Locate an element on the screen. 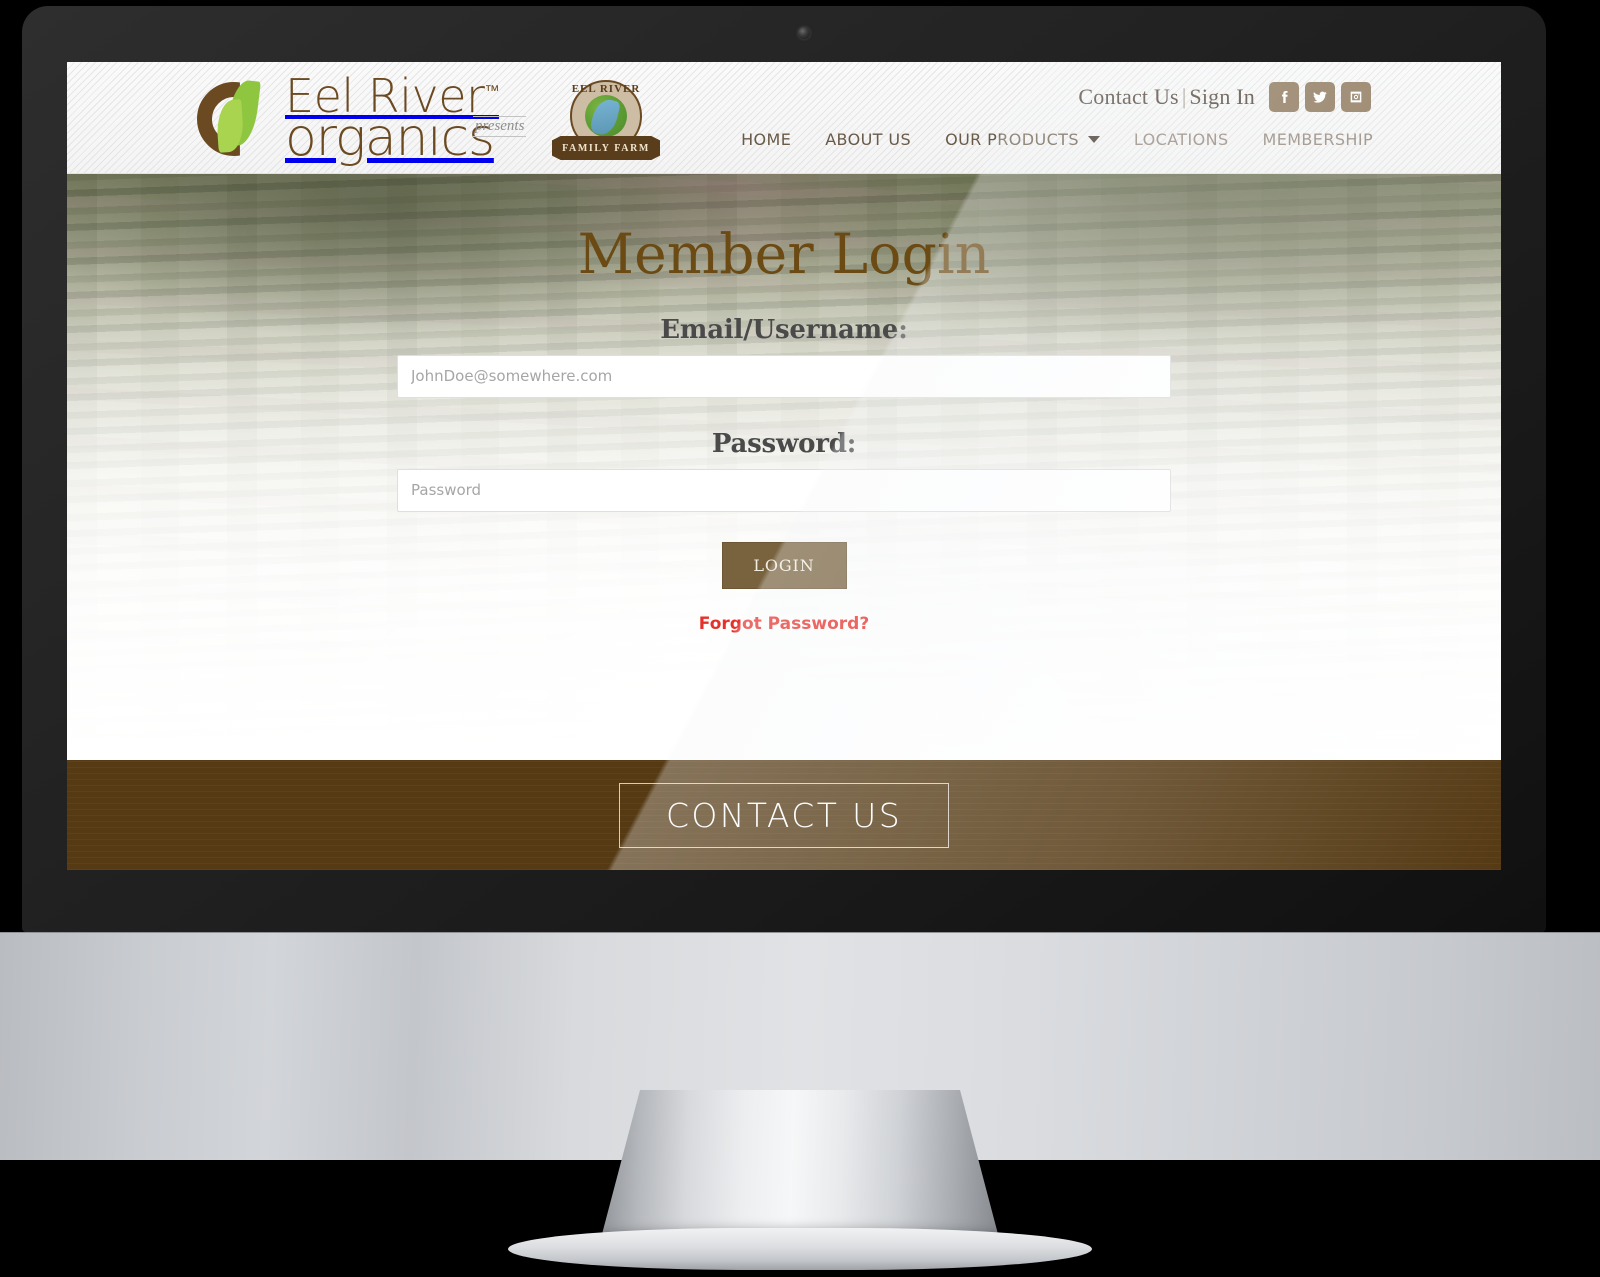 The width and height of the screenshot is (1600, 1277). email-field-wrap is located at coordinates (784, 376).